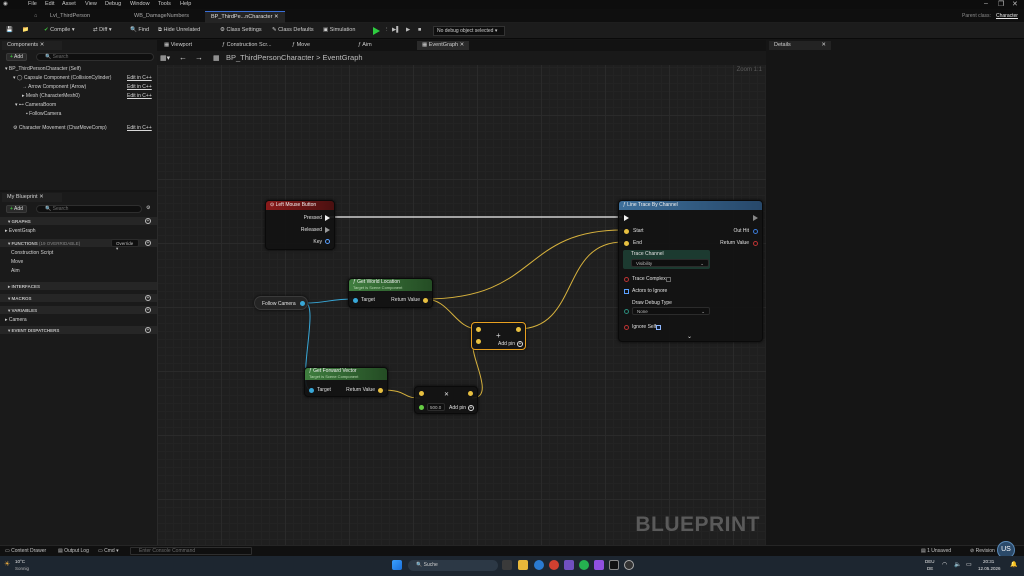  What do you see at coordinates (930, 561) in the screenshot?
I see `language-label: DEU` at bounding box center [930, 561].